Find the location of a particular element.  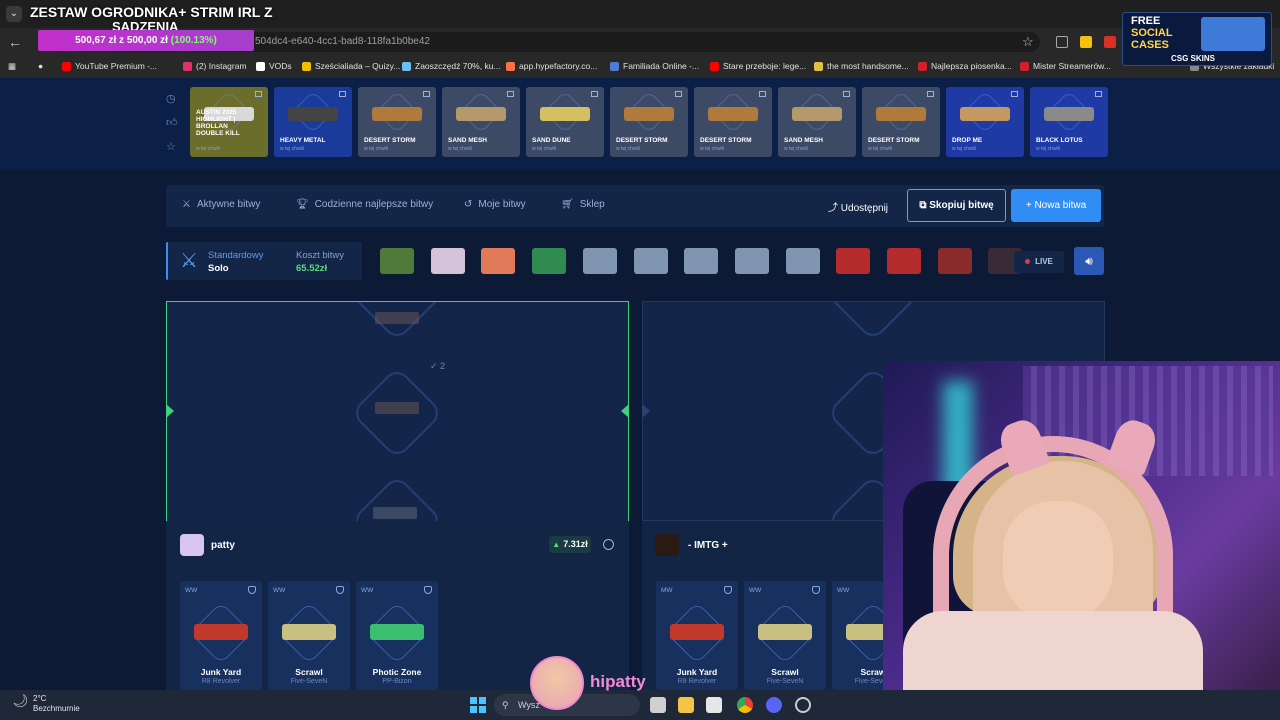

player-value-badge: ▲ 7.31zł is located at coordinates (570, 544).